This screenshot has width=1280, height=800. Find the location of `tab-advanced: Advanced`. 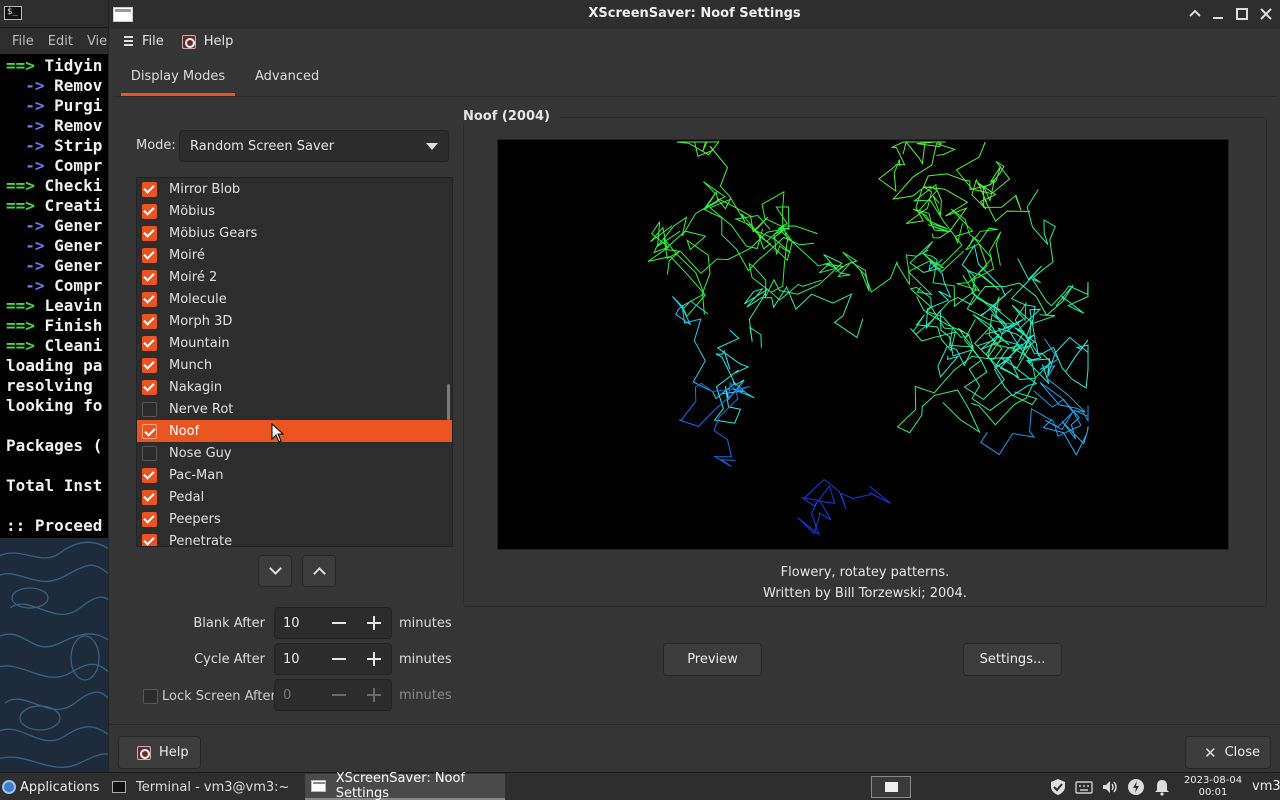

tab-advanced: Advanced is located at coordinates (283, 77).